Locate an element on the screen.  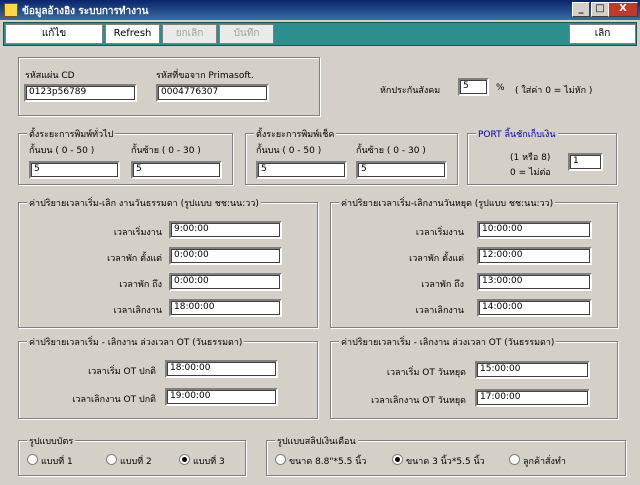
social-security-unit: % is located at coordinates (500, 88).